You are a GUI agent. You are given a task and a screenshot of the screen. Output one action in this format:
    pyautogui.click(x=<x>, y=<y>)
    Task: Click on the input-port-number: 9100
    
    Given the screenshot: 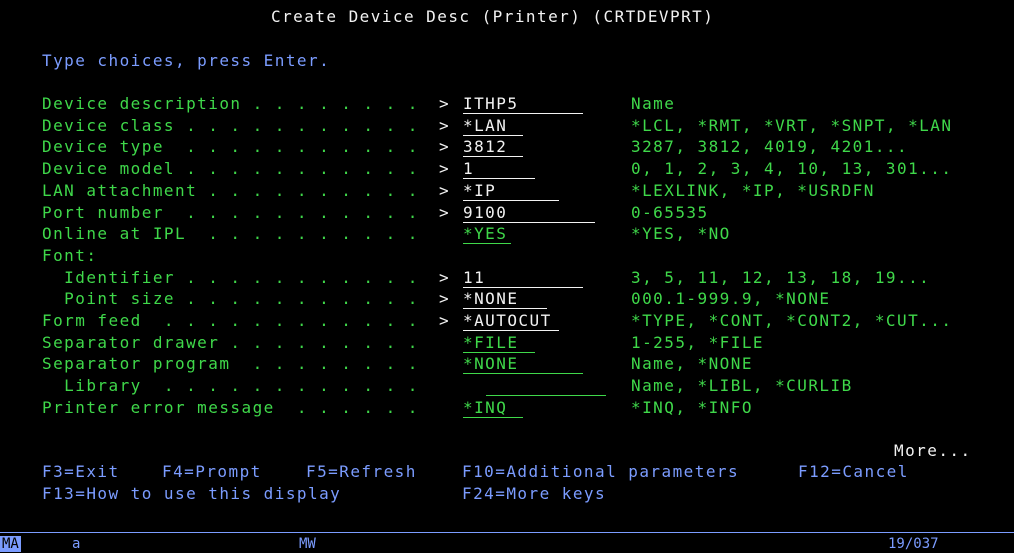 What is the action you would take?
    pyautogui.click(x=529, y=213)
    